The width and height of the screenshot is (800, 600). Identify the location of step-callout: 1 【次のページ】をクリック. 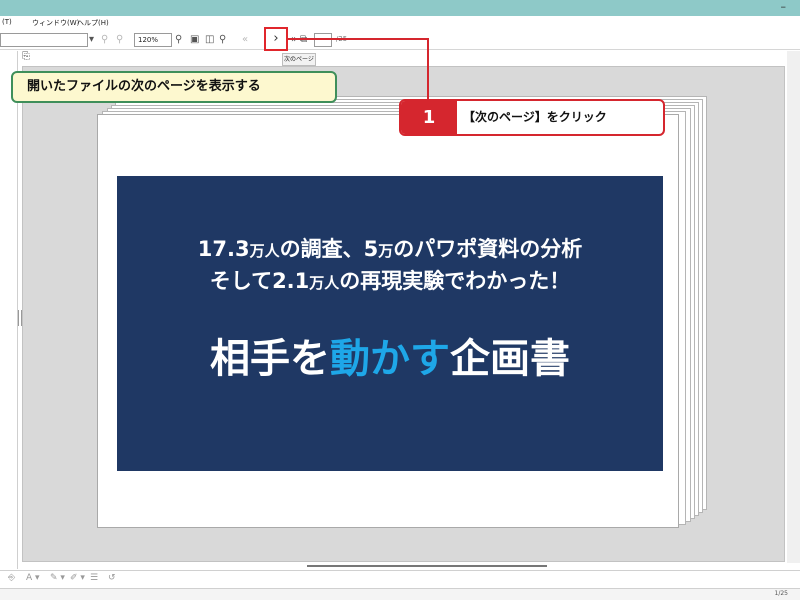
(532, 117).